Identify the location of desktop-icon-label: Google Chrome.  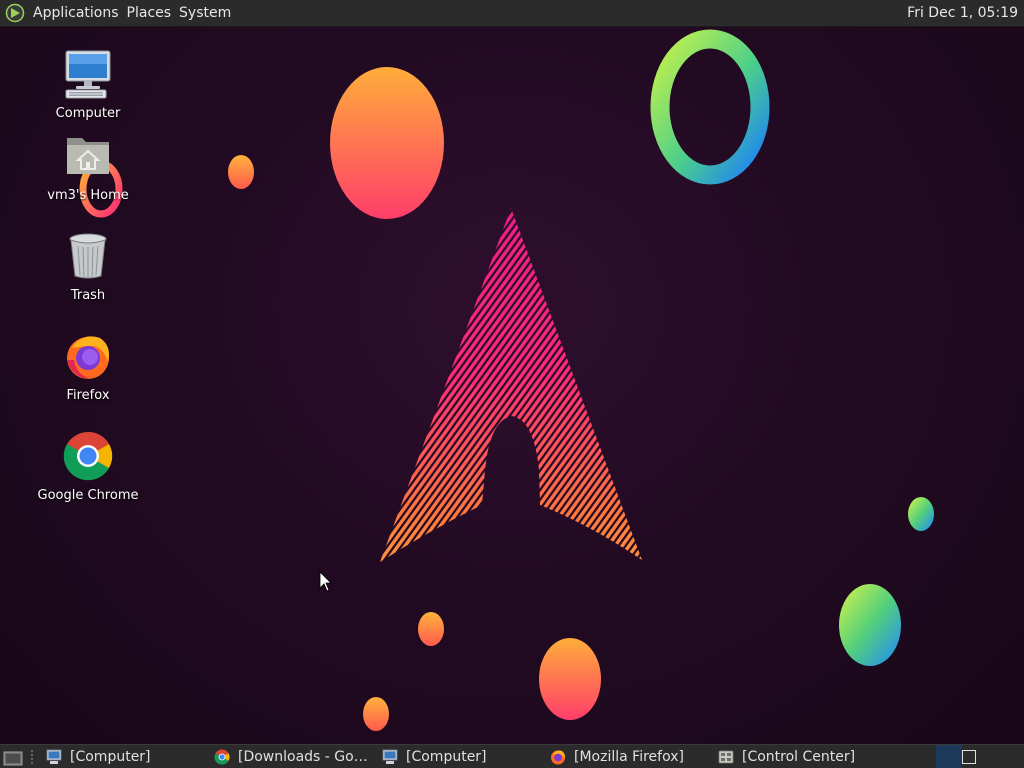
(88, 495).